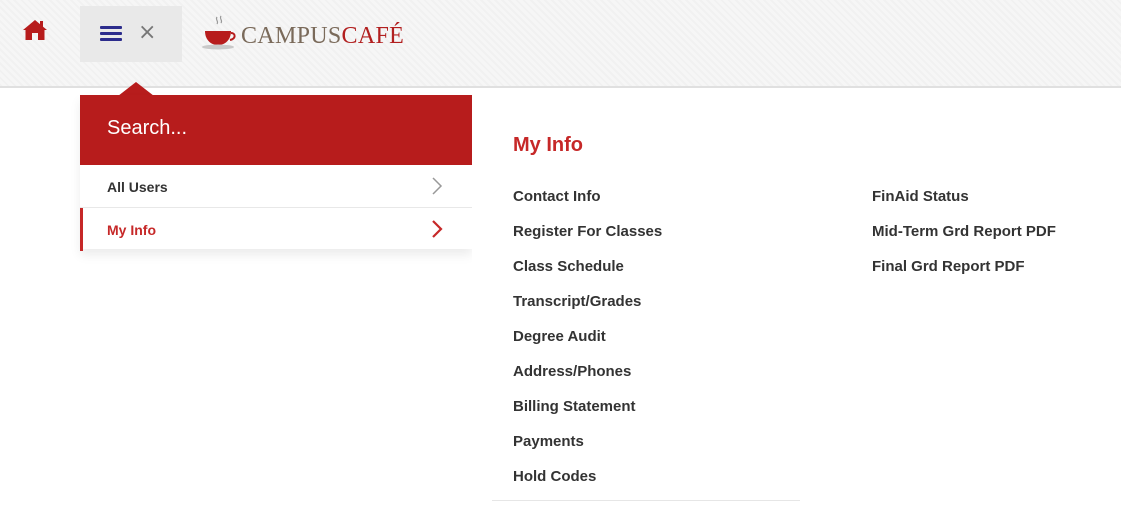  Describe the element at coordinates (964, 205) in the screenshot. I see `link-finaid-status: FinAid Status` at that location.